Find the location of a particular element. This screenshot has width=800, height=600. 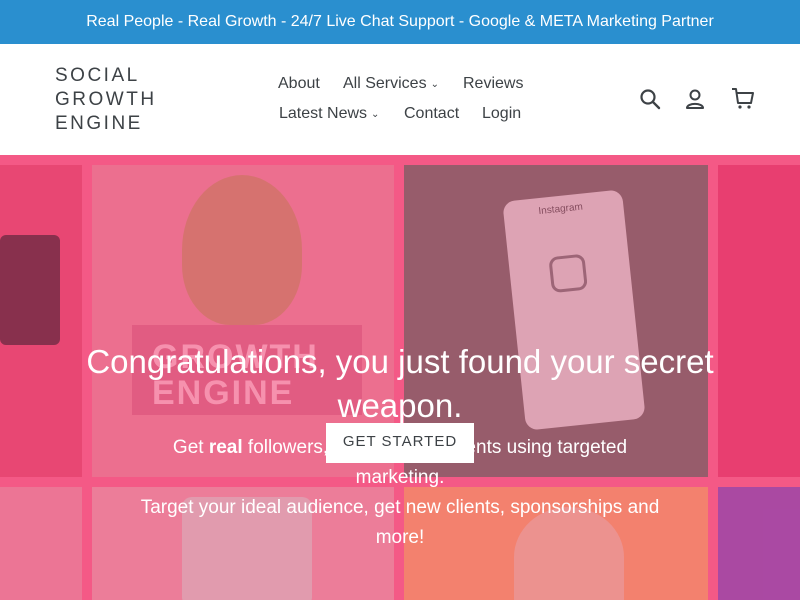

nav-reviews: Reviews is located at coordinates (493, 84).